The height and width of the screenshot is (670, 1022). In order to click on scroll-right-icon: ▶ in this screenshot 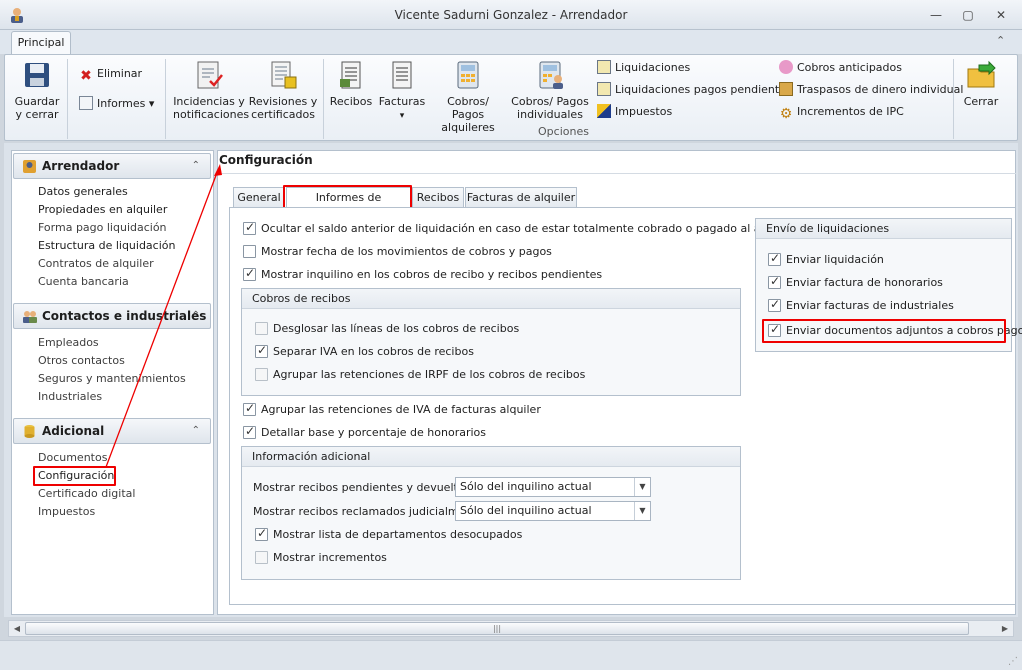, I will do `click(1005, 628)`.